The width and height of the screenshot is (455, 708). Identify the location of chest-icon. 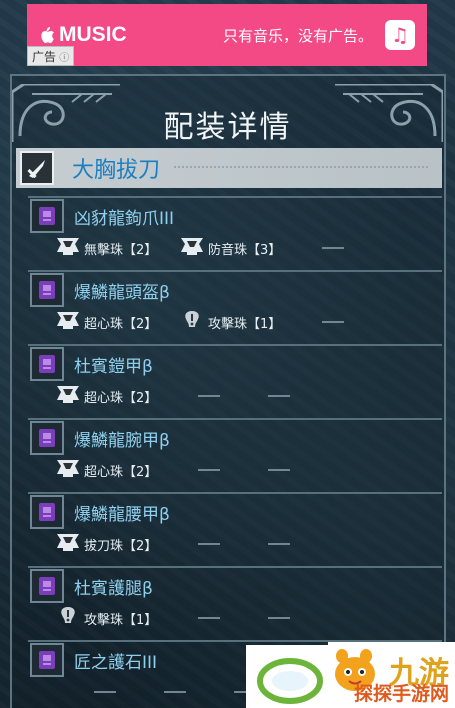
(47, 364).